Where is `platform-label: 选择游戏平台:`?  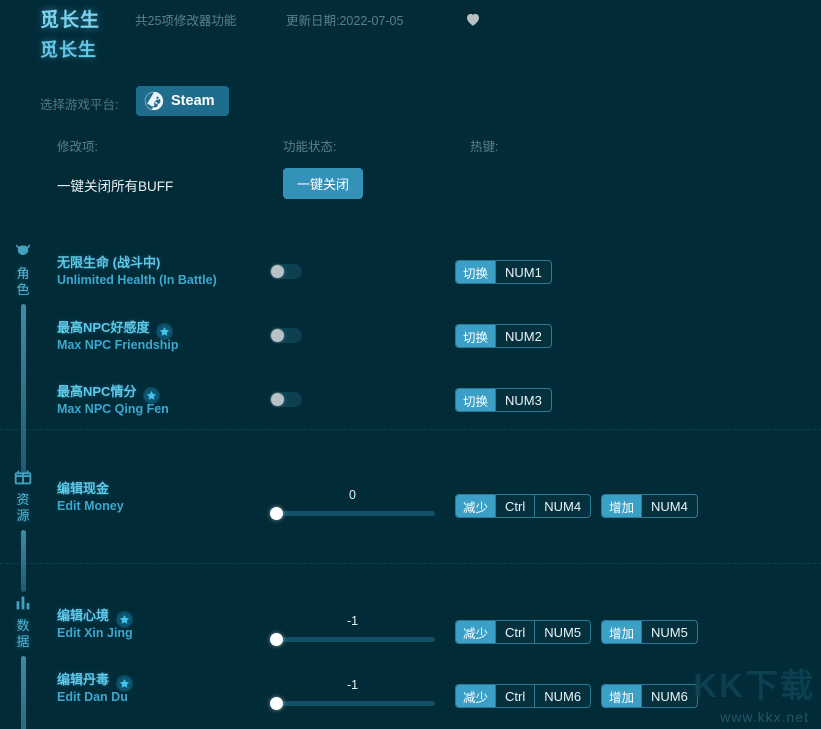
platform-label: 选择游戏平台: is located at coordinates (79, 105).